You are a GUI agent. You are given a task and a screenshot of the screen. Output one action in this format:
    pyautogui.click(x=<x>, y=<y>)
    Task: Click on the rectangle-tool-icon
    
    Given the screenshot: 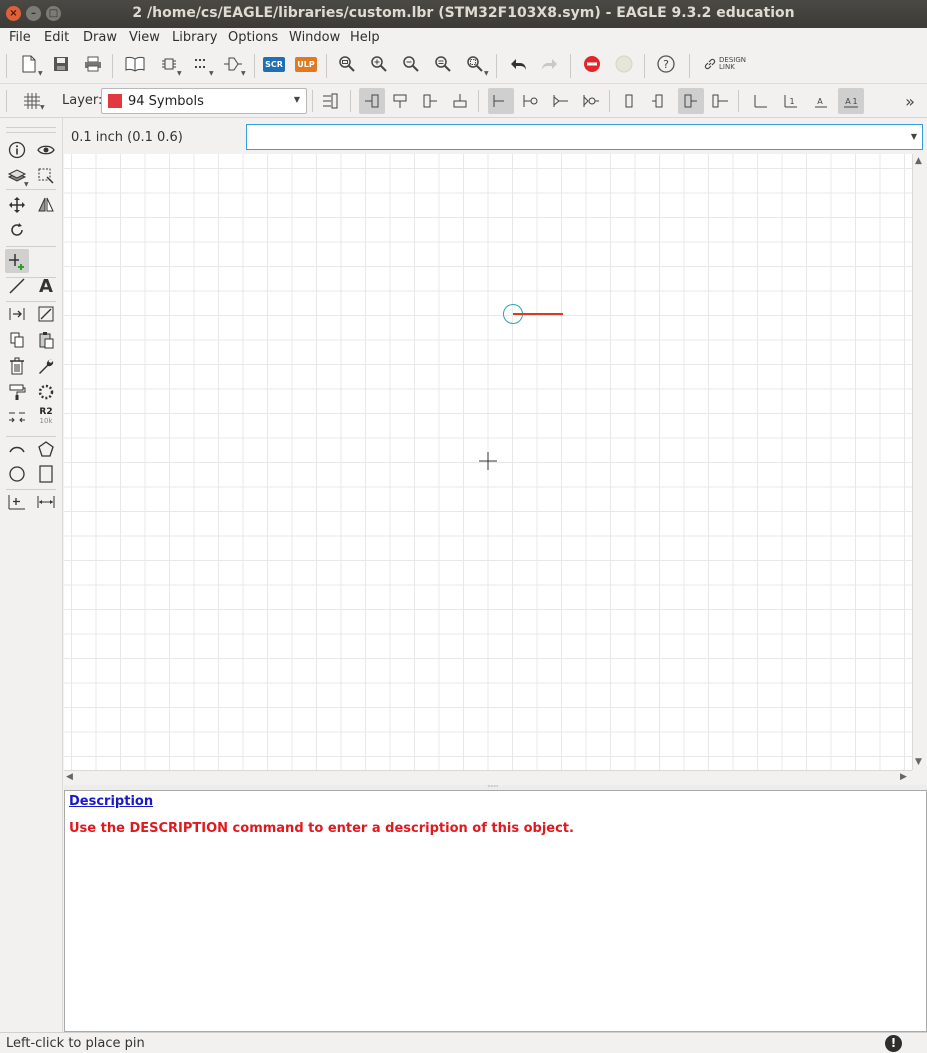 What is the action you would take?
    pyautogui.click(x=46, y=474)
    